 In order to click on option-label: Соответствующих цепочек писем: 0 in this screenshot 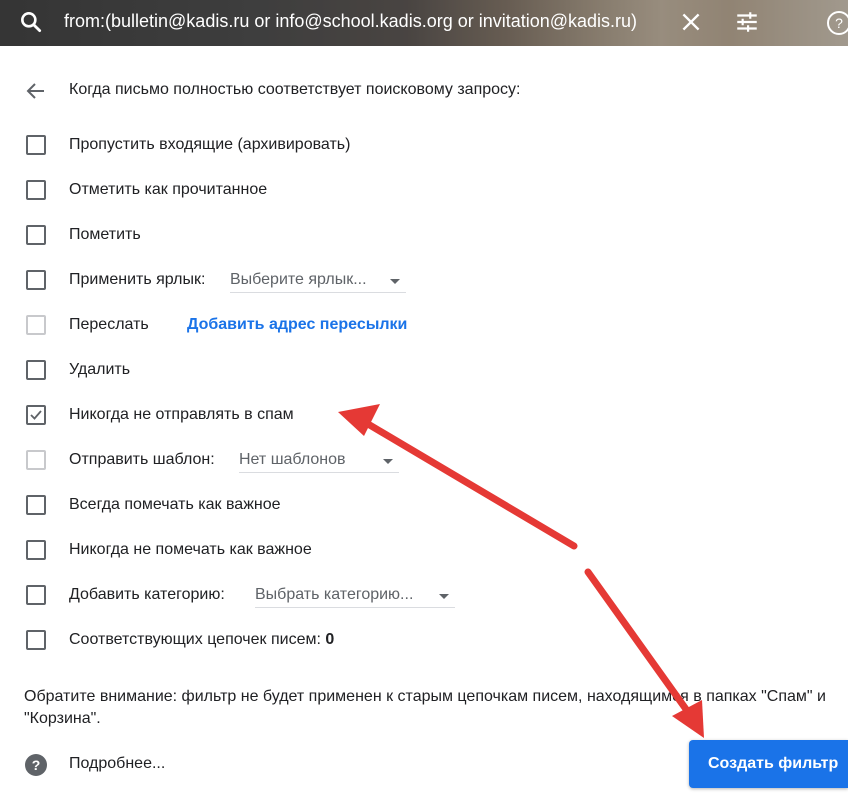, I will do `click(201, 640)`.